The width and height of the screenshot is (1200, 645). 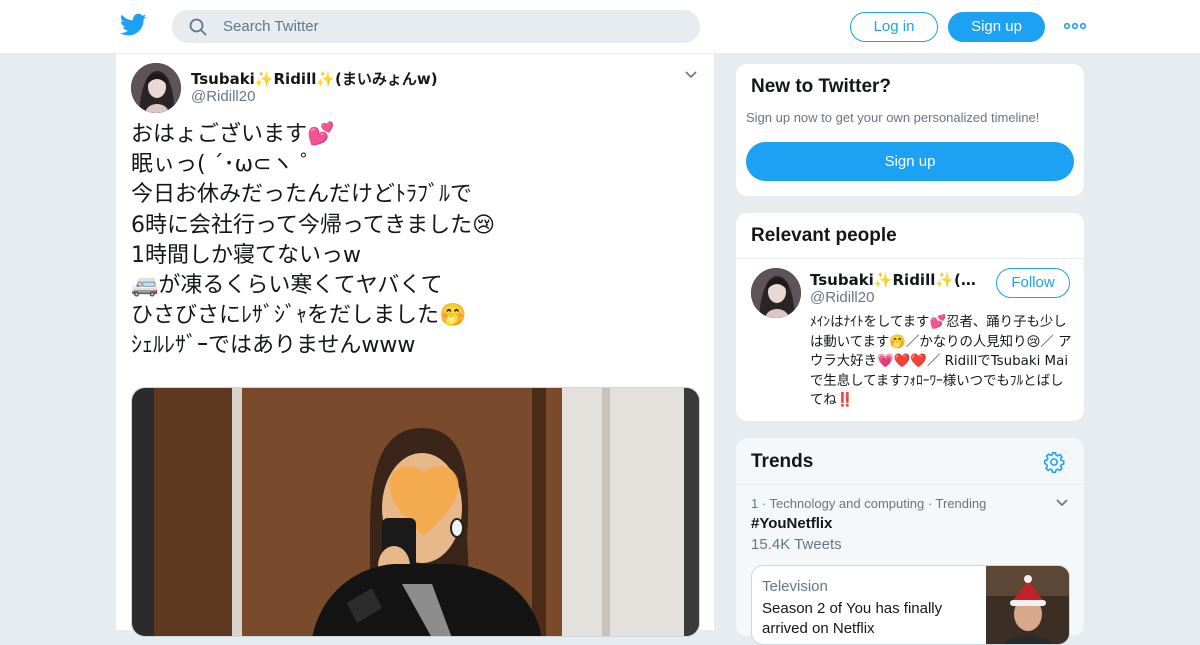 What do you see at coordinates (869, 503) in the screenshot?
I see `trend-meta: 1 · Technology and computing · Trending` at bounding box center [869, 503].